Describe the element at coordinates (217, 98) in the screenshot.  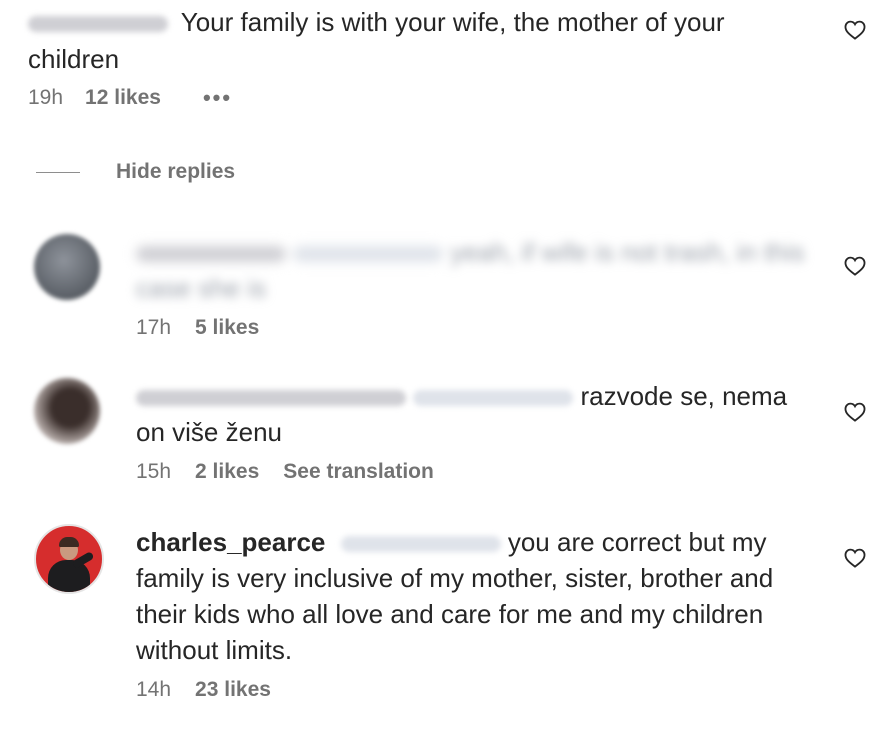
I see `more-horizontal-icon: •••` at that location.